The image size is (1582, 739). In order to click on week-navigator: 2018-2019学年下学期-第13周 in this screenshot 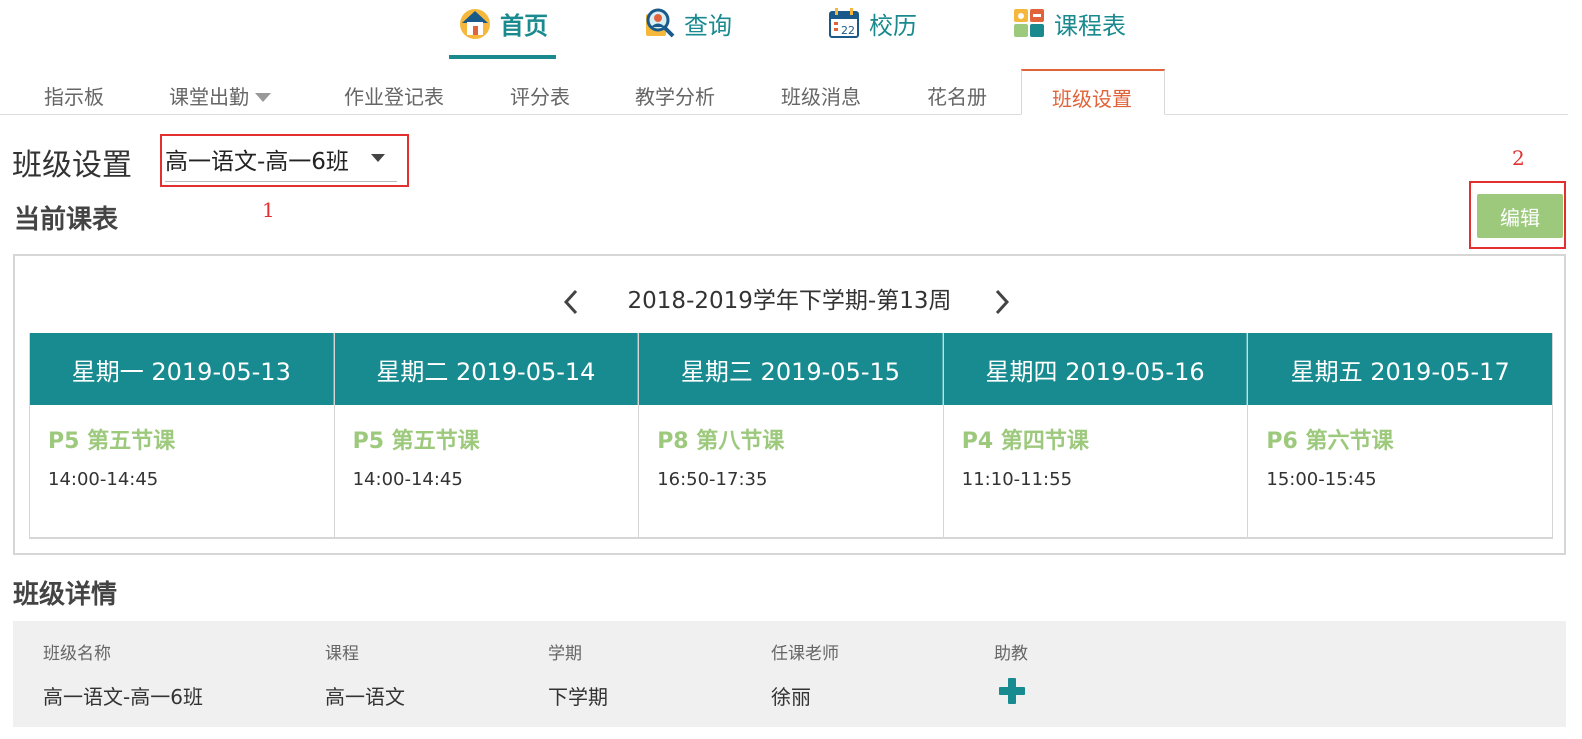, I will do `click(789, 301)`.